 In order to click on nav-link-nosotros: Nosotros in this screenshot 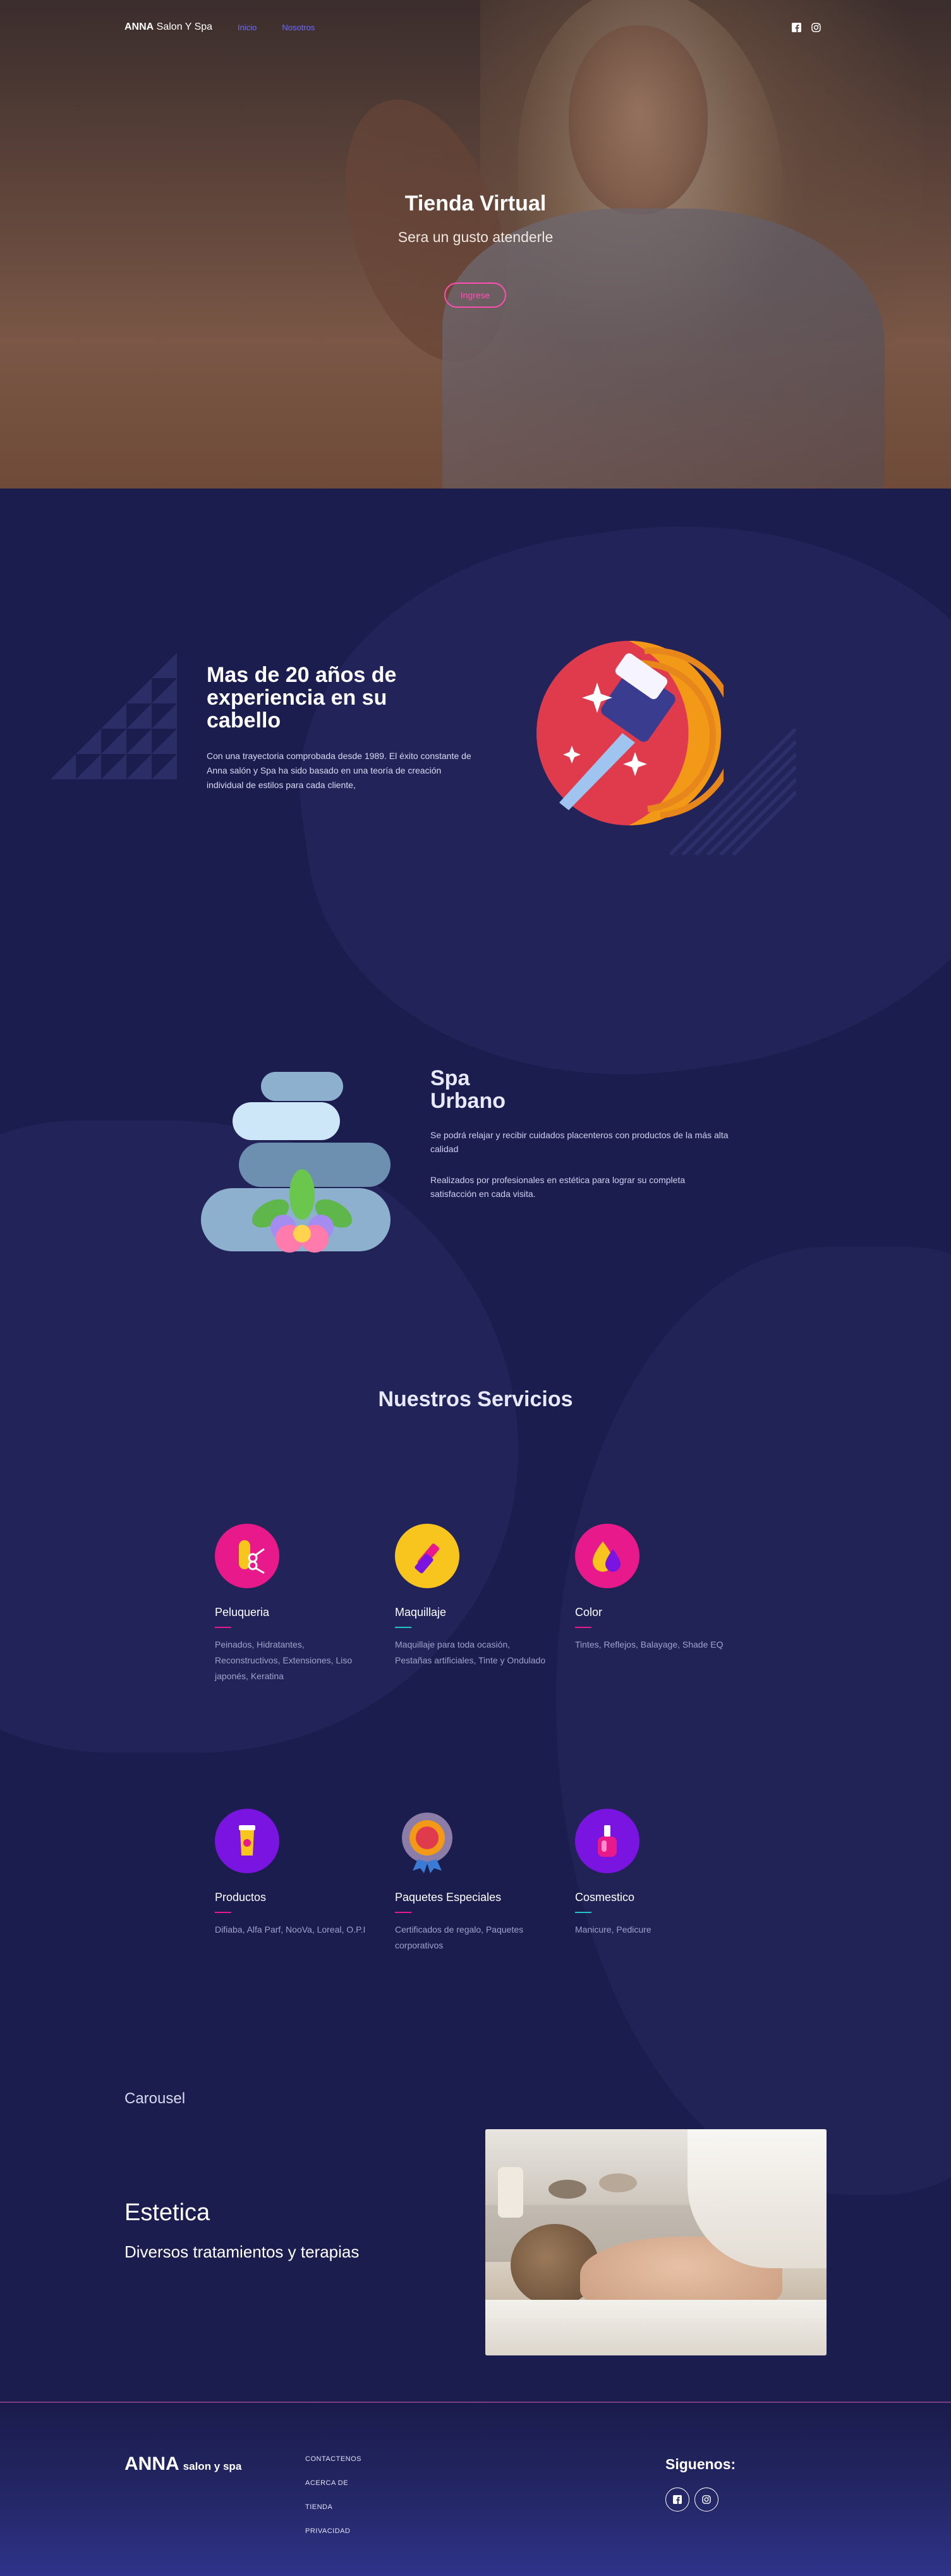, I will do `click(298, 27)`.